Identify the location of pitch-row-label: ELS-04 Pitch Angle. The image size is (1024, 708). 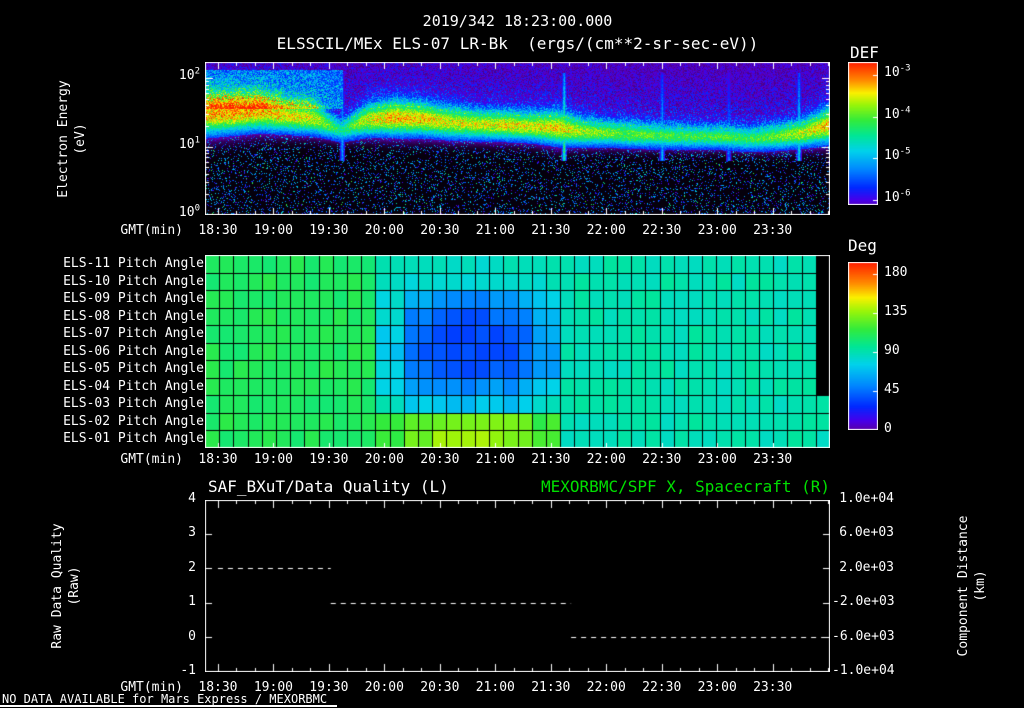
(133, 386).